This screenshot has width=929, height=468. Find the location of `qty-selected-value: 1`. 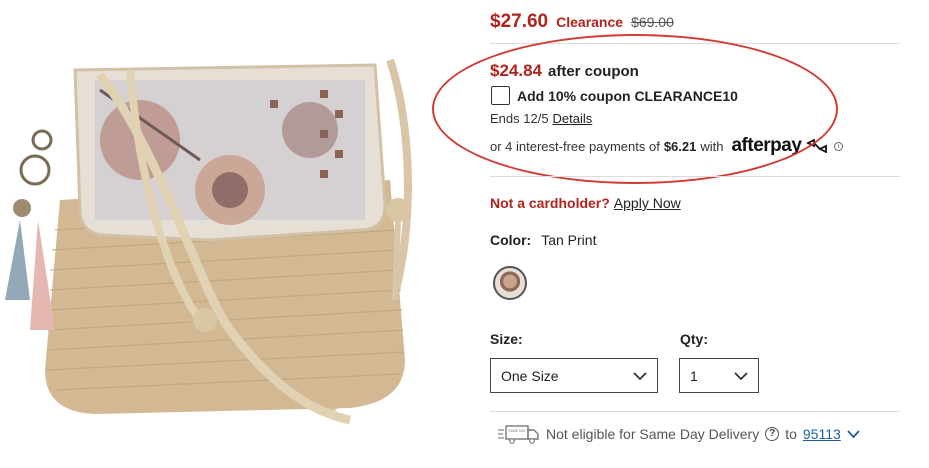

qty-selected-value: 1 is located at coordinates (694, 375).